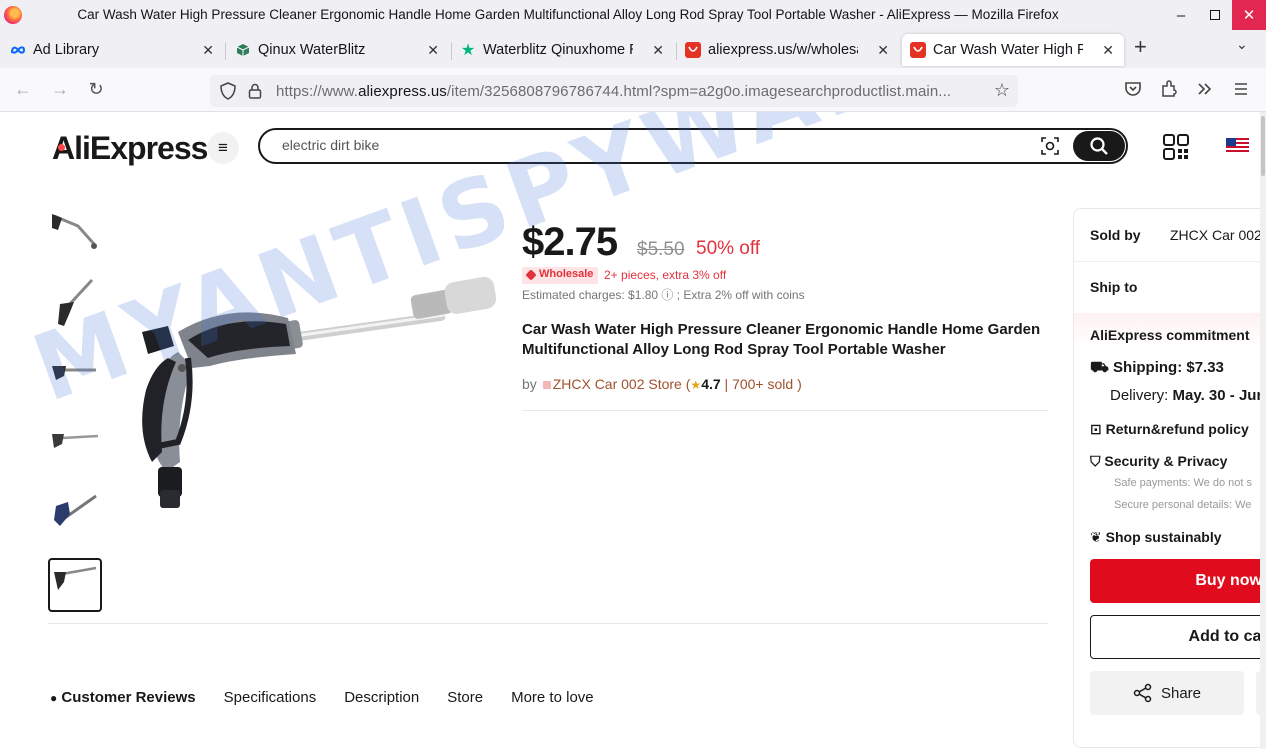 Image resolution: width=1266 pixels, height=749 pixels. Describe the element at coordinates (123, 697) in the screenshot. I see `tab-customer-reviews: ● Customer Reviews` at that location.